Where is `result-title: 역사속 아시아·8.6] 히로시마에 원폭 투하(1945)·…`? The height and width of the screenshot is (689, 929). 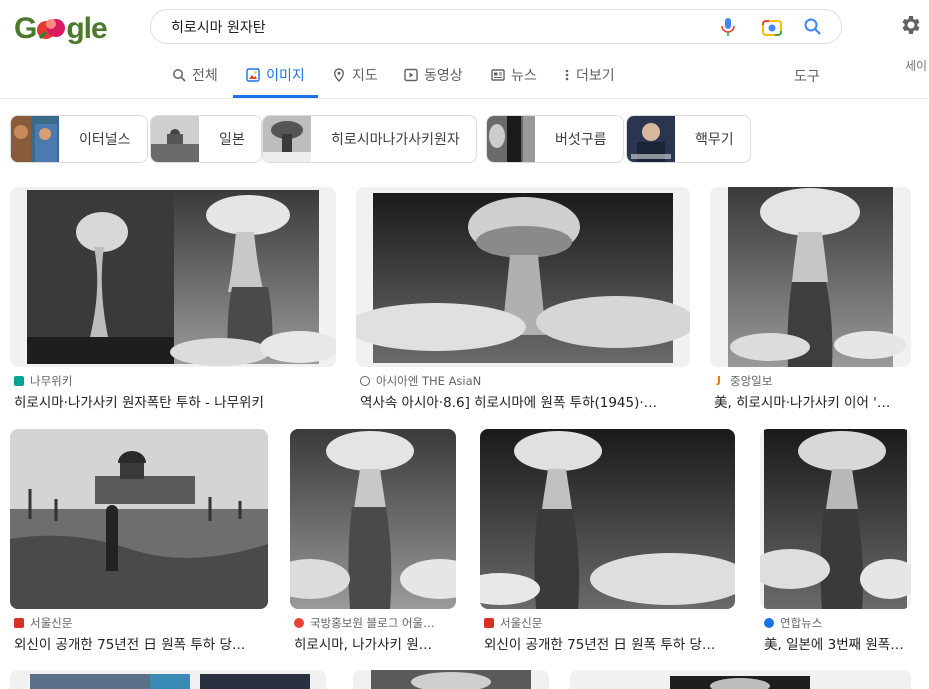
result-title: 역사속 아시아·8.6] 히로시마에 원폭 투하(1945)·… is located at coordinates (521, 401).